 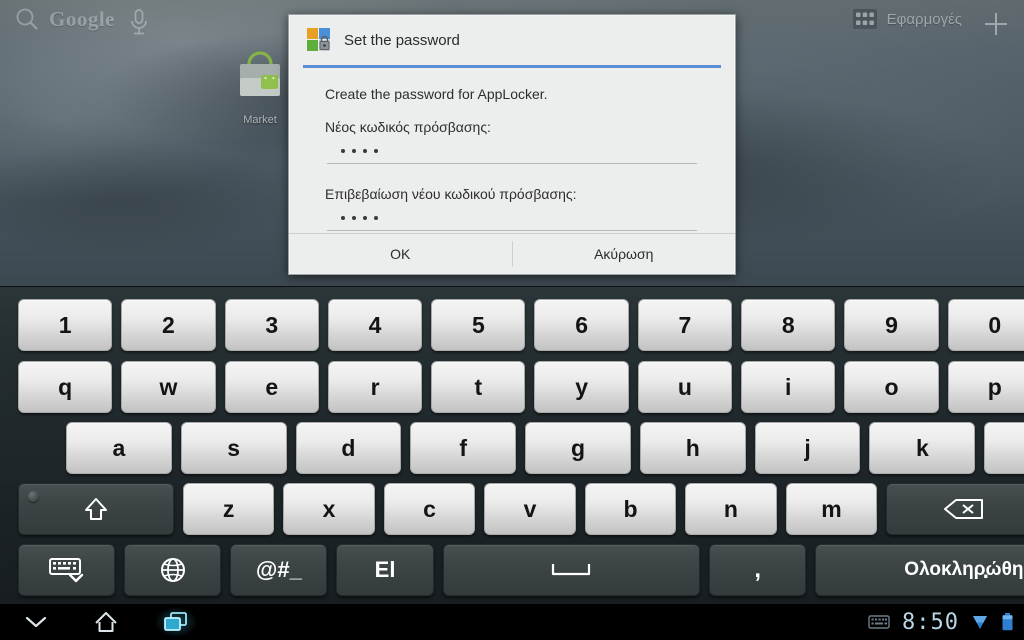 I want to click on key-b: b, so click(x=630, y=509).